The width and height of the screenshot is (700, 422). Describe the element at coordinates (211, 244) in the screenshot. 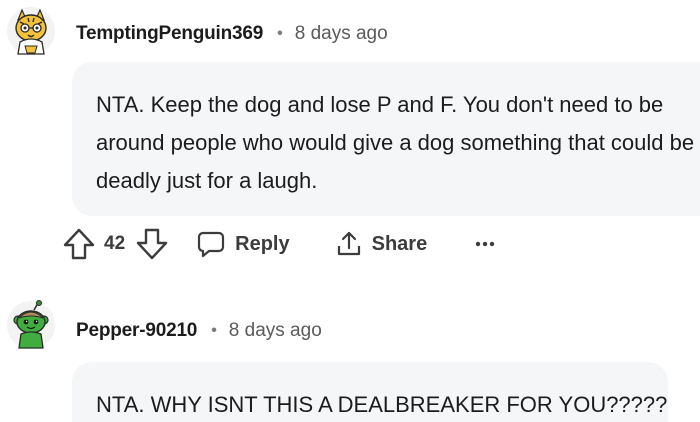

I see `speech-bubble-icon` at that location.